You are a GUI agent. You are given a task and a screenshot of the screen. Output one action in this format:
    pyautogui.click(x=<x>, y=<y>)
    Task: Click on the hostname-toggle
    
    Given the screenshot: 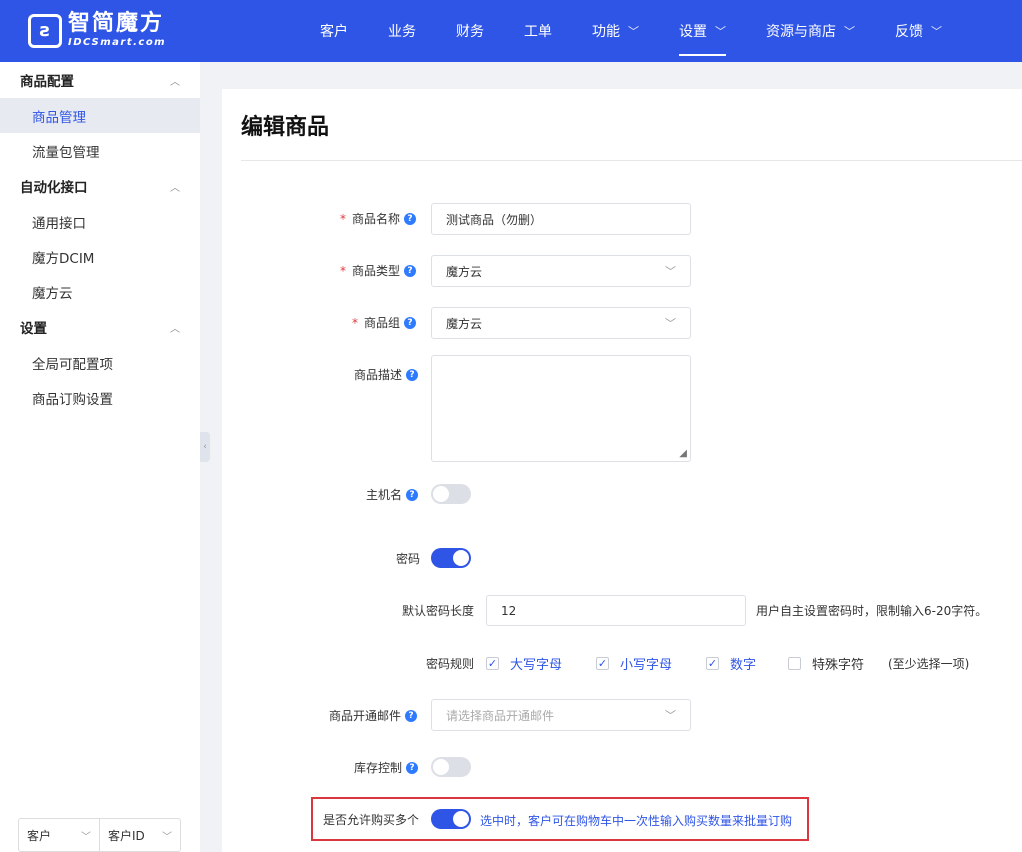 What is the action you would take?
    pyautogui.click(x=451, y=494)
    